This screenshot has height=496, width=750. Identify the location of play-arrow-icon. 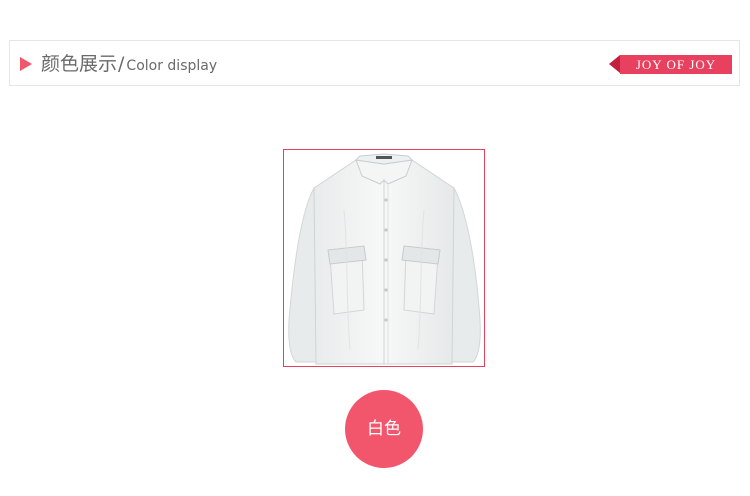
(26, 64).